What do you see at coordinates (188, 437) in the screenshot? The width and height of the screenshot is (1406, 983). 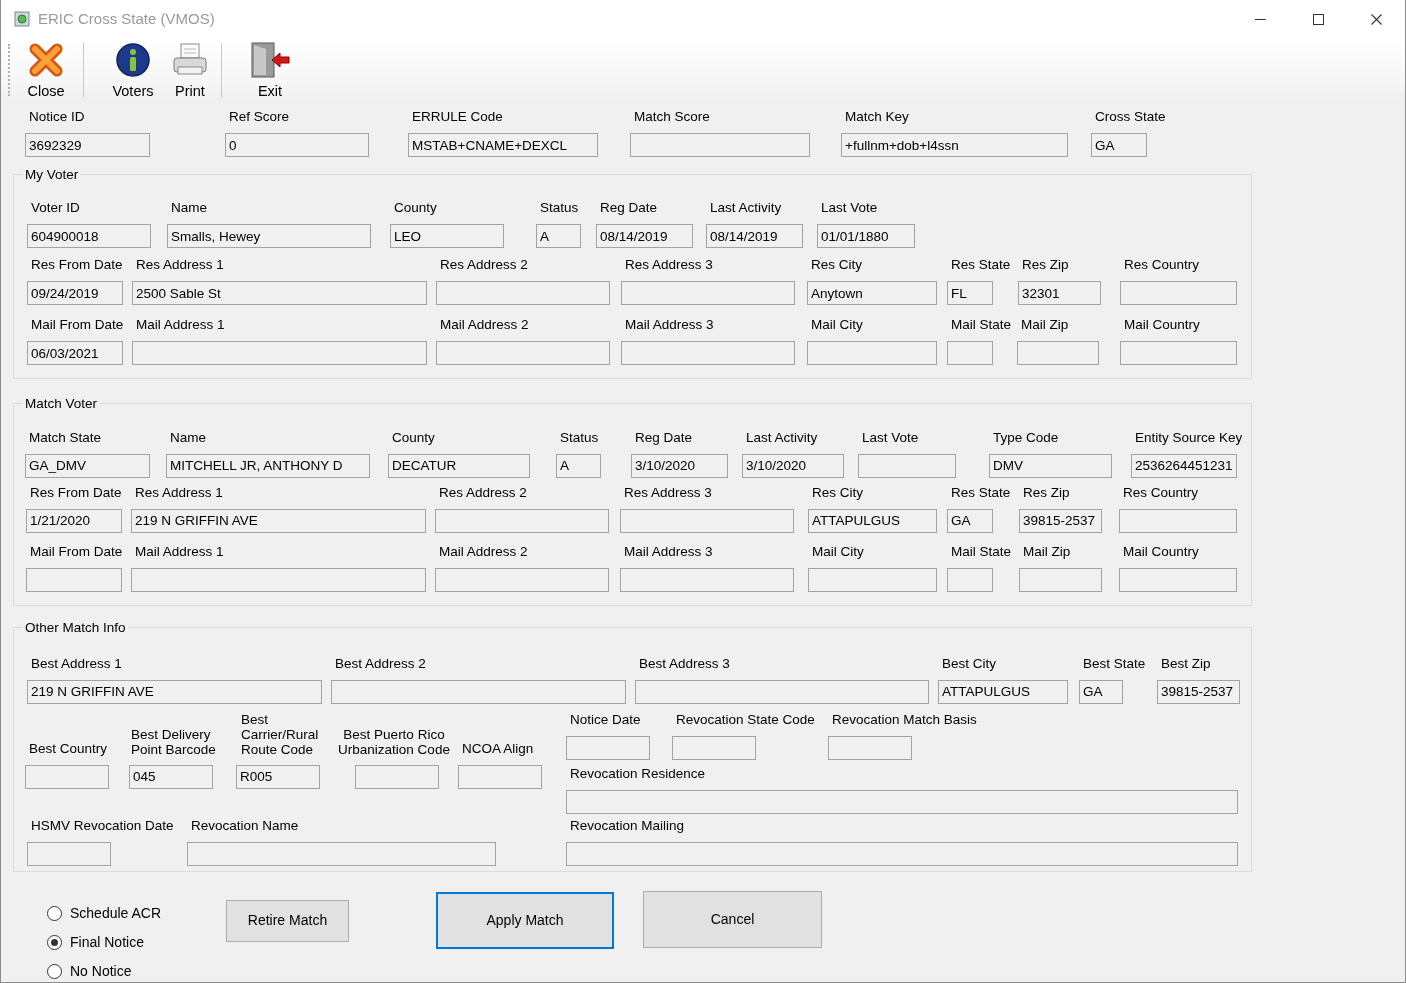 I see `field-label: Name` at bounding box center [188, 437].